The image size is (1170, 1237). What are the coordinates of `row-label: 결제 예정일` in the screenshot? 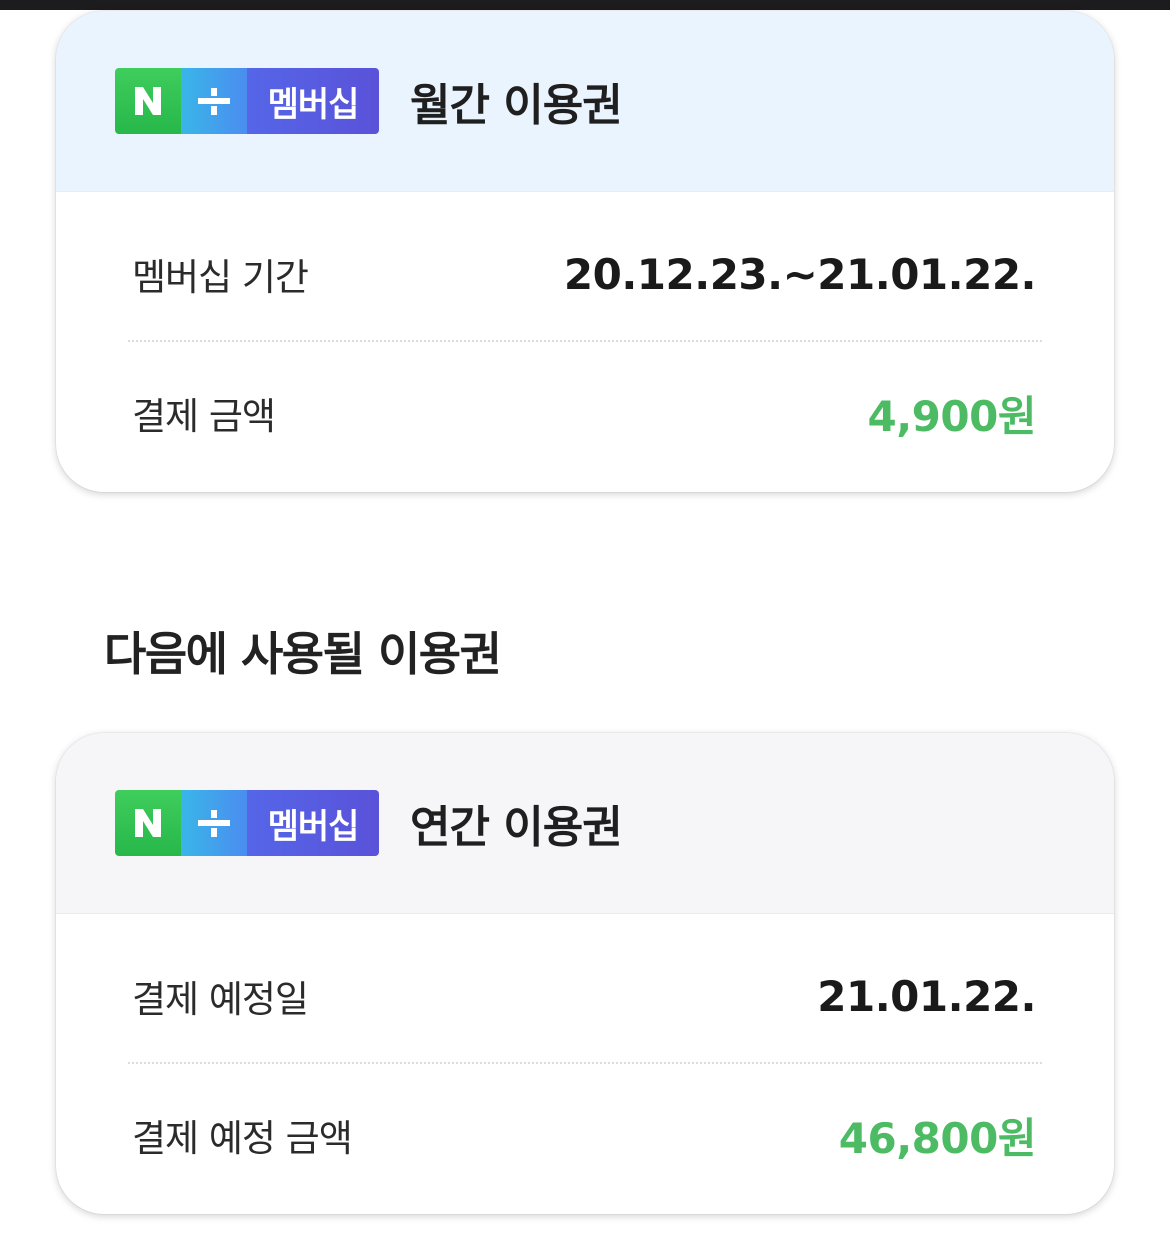 It's located at (220, 999).